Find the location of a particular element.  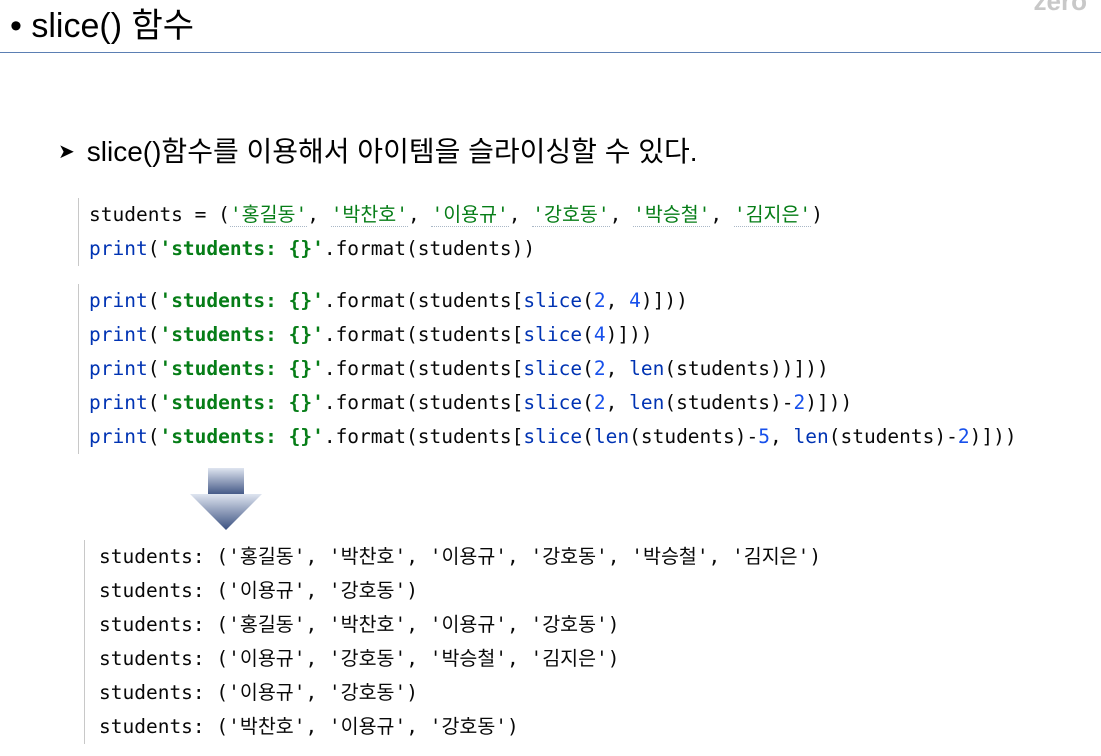

title-divider is located at coordinates (550, 52).